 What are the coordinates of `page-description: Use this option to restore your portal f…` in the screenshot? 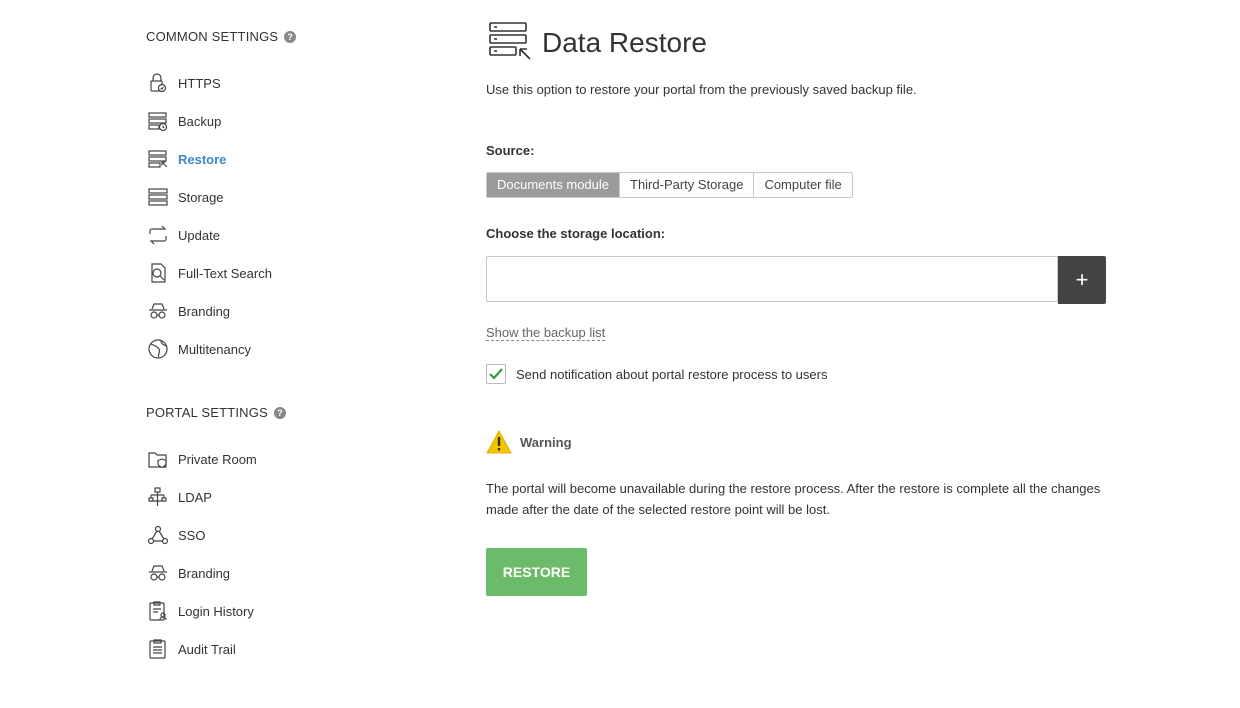 It's located at (701, 89).